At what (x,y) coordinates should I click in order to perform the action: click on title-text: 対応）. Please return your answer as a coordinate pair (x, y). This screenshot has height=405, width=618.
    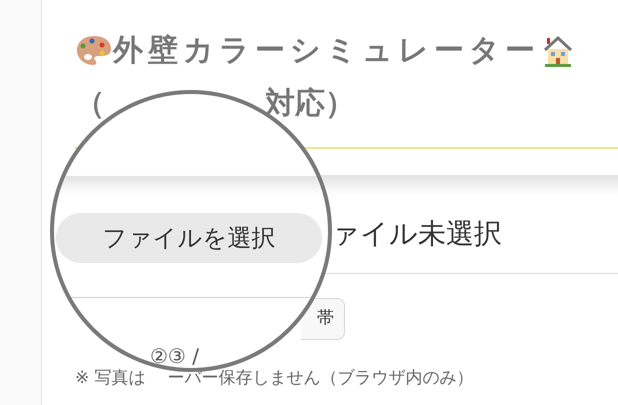
    Looking at the image, I should click on (310, 104).